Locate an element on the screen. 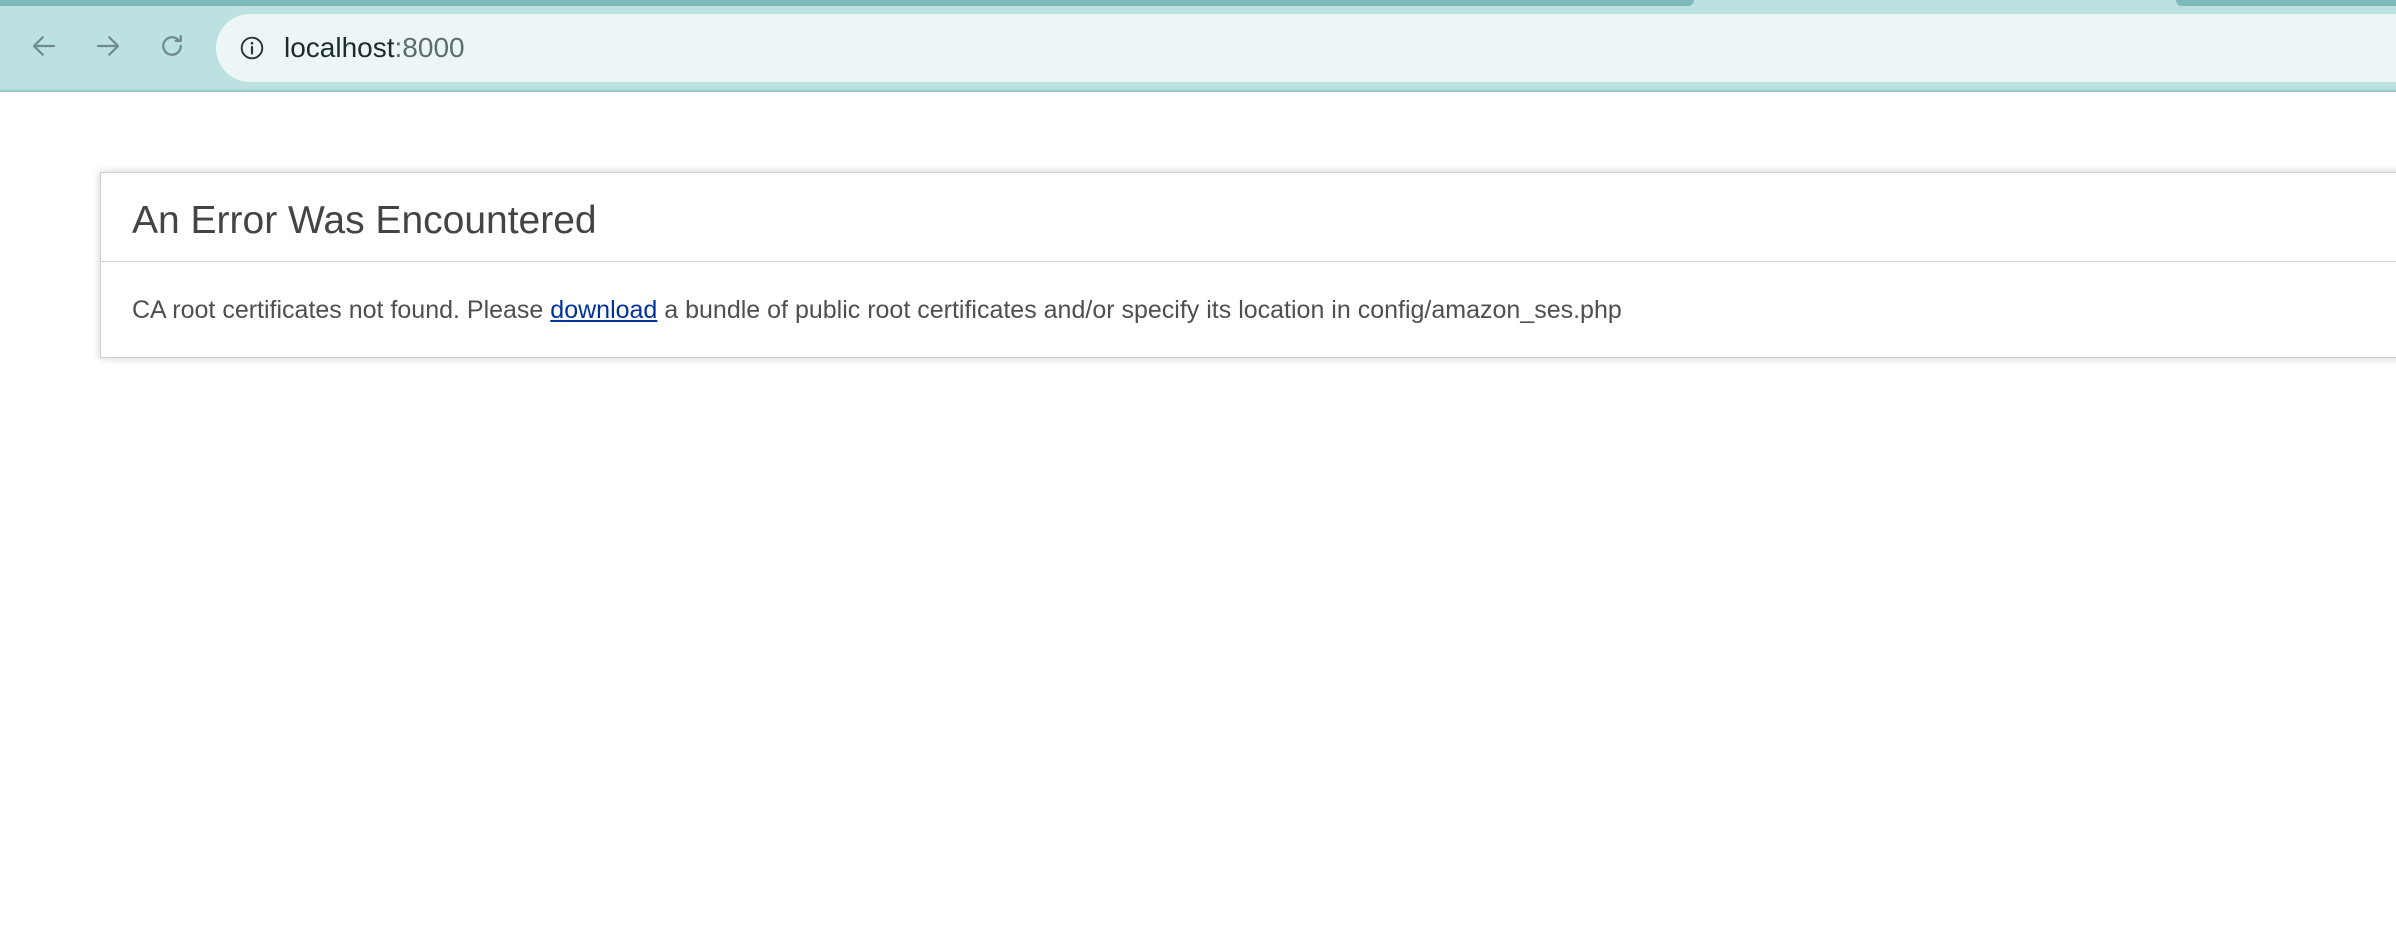 This screenshot has width=2396, height=950. info-icon is located at coordinates (252, 48).